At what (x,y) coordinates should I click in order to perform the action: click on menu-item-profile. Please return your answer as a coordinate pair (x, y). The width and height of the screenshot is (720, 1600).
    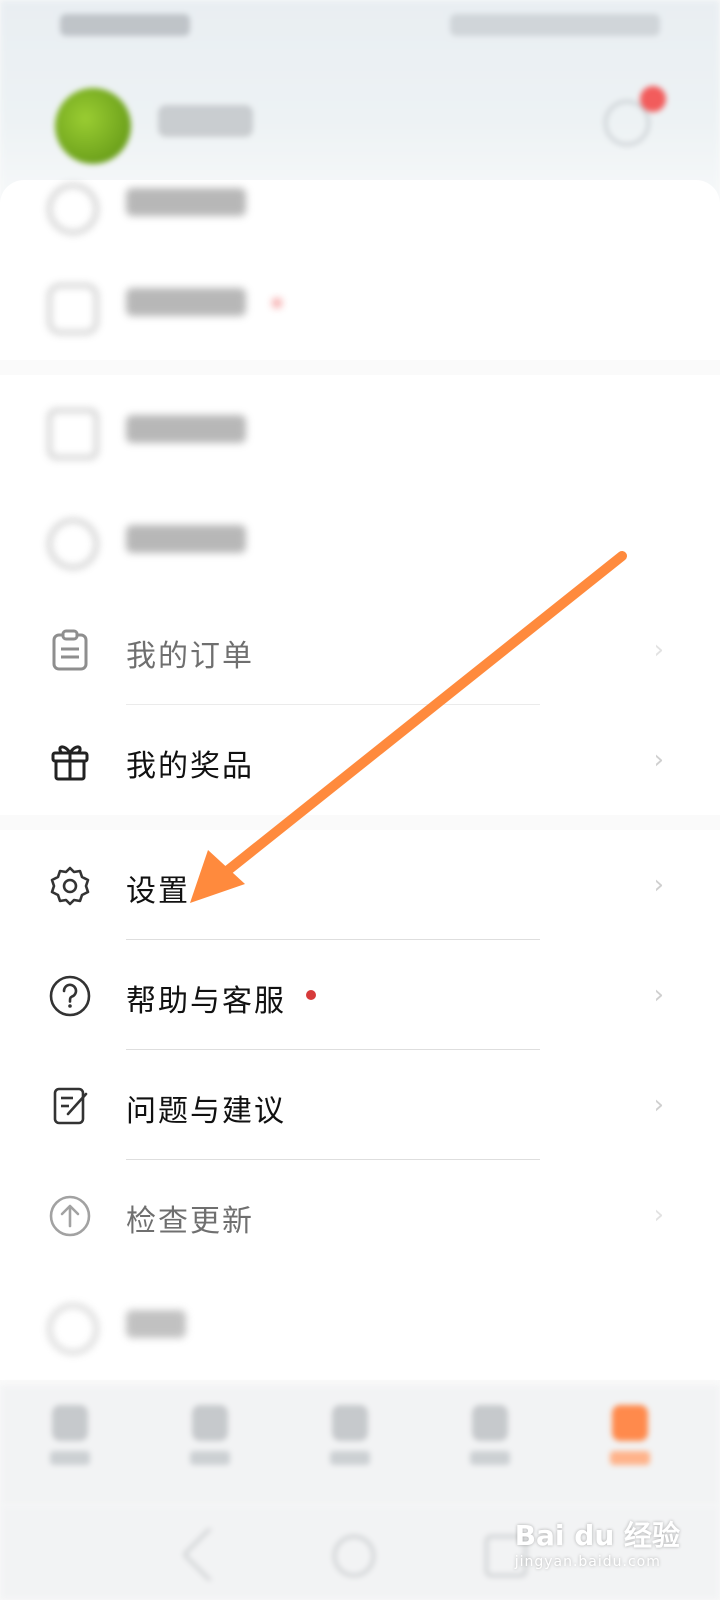
    Looking at the image, I should click on (360, 205).